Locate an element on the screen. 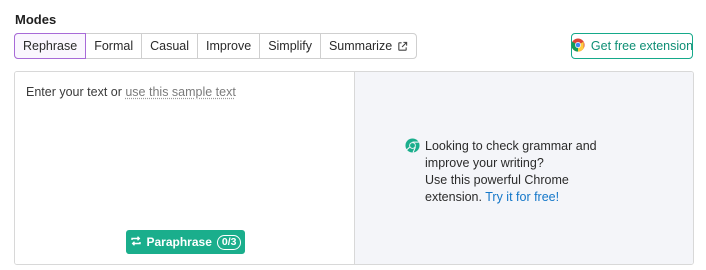 This screenshot has width=706, height=270. mode-formal-button: Formal is located at coordinates (114, 46).